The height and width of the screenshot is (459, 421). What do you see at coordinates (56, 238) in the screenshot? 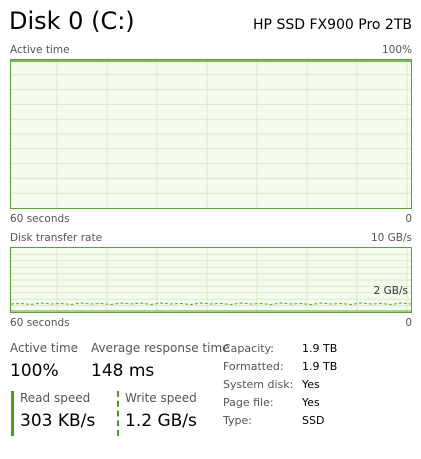
I see `transfer-rate-chart-label: Disk transfer rate` at bounding box center [56, 238].